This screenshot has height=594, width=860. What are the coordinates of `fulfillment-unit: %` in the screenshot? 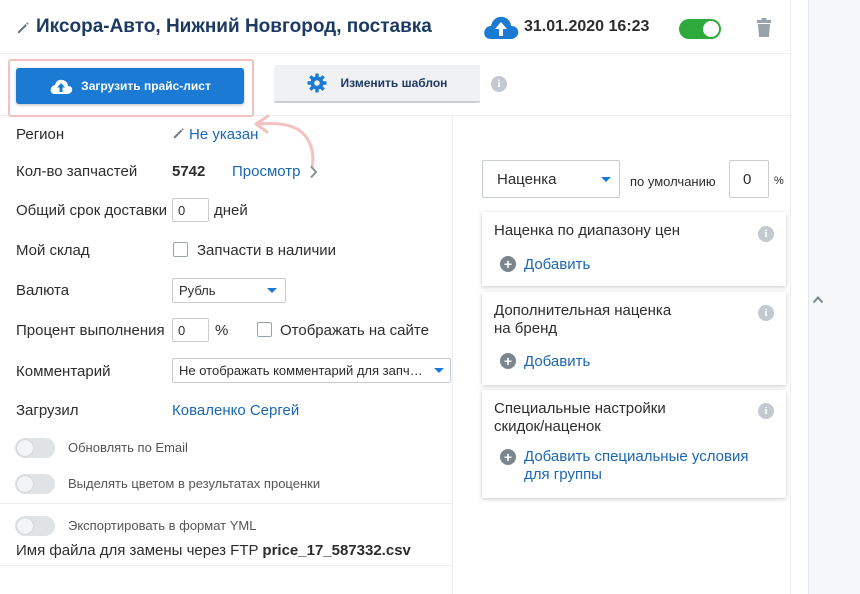 It's located at (222, 330).